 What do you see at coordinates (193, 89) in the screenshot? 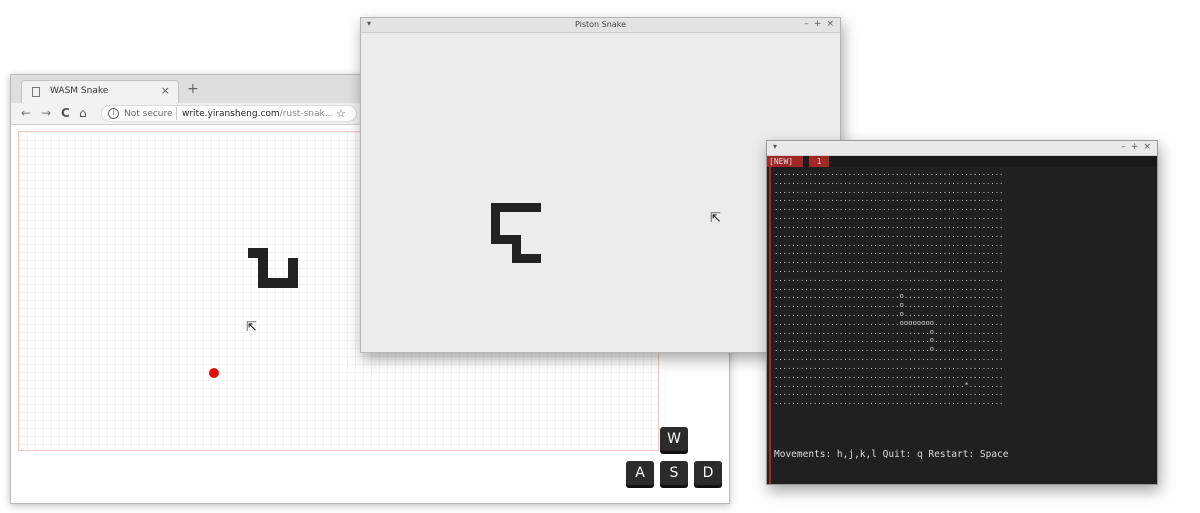
I see `new-tab-button: +` at bounding box center [193, 89].